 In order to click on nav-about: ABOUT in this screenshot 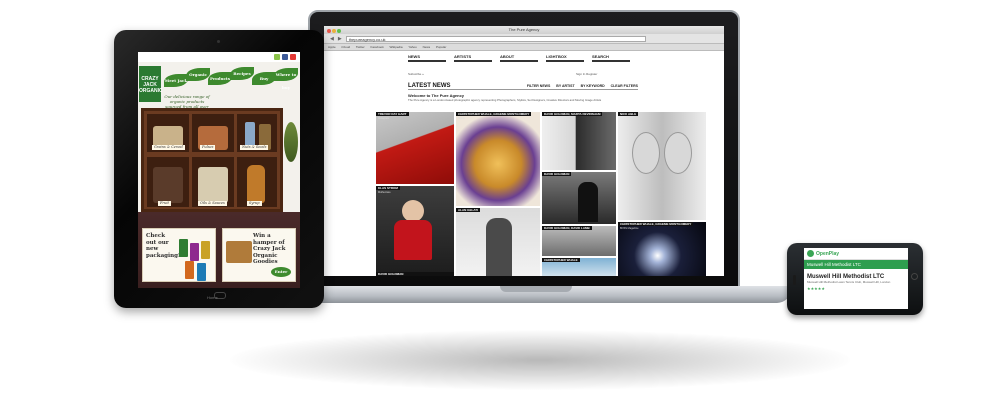, I will do `click(519, 58)`.